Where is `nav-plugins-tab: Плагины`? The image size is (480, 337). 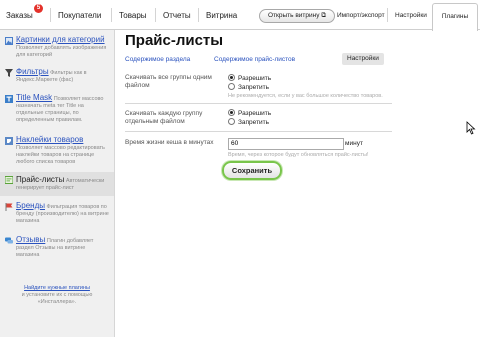 nav-plugins-tab: Плагины is located at coordinates (455, 17).